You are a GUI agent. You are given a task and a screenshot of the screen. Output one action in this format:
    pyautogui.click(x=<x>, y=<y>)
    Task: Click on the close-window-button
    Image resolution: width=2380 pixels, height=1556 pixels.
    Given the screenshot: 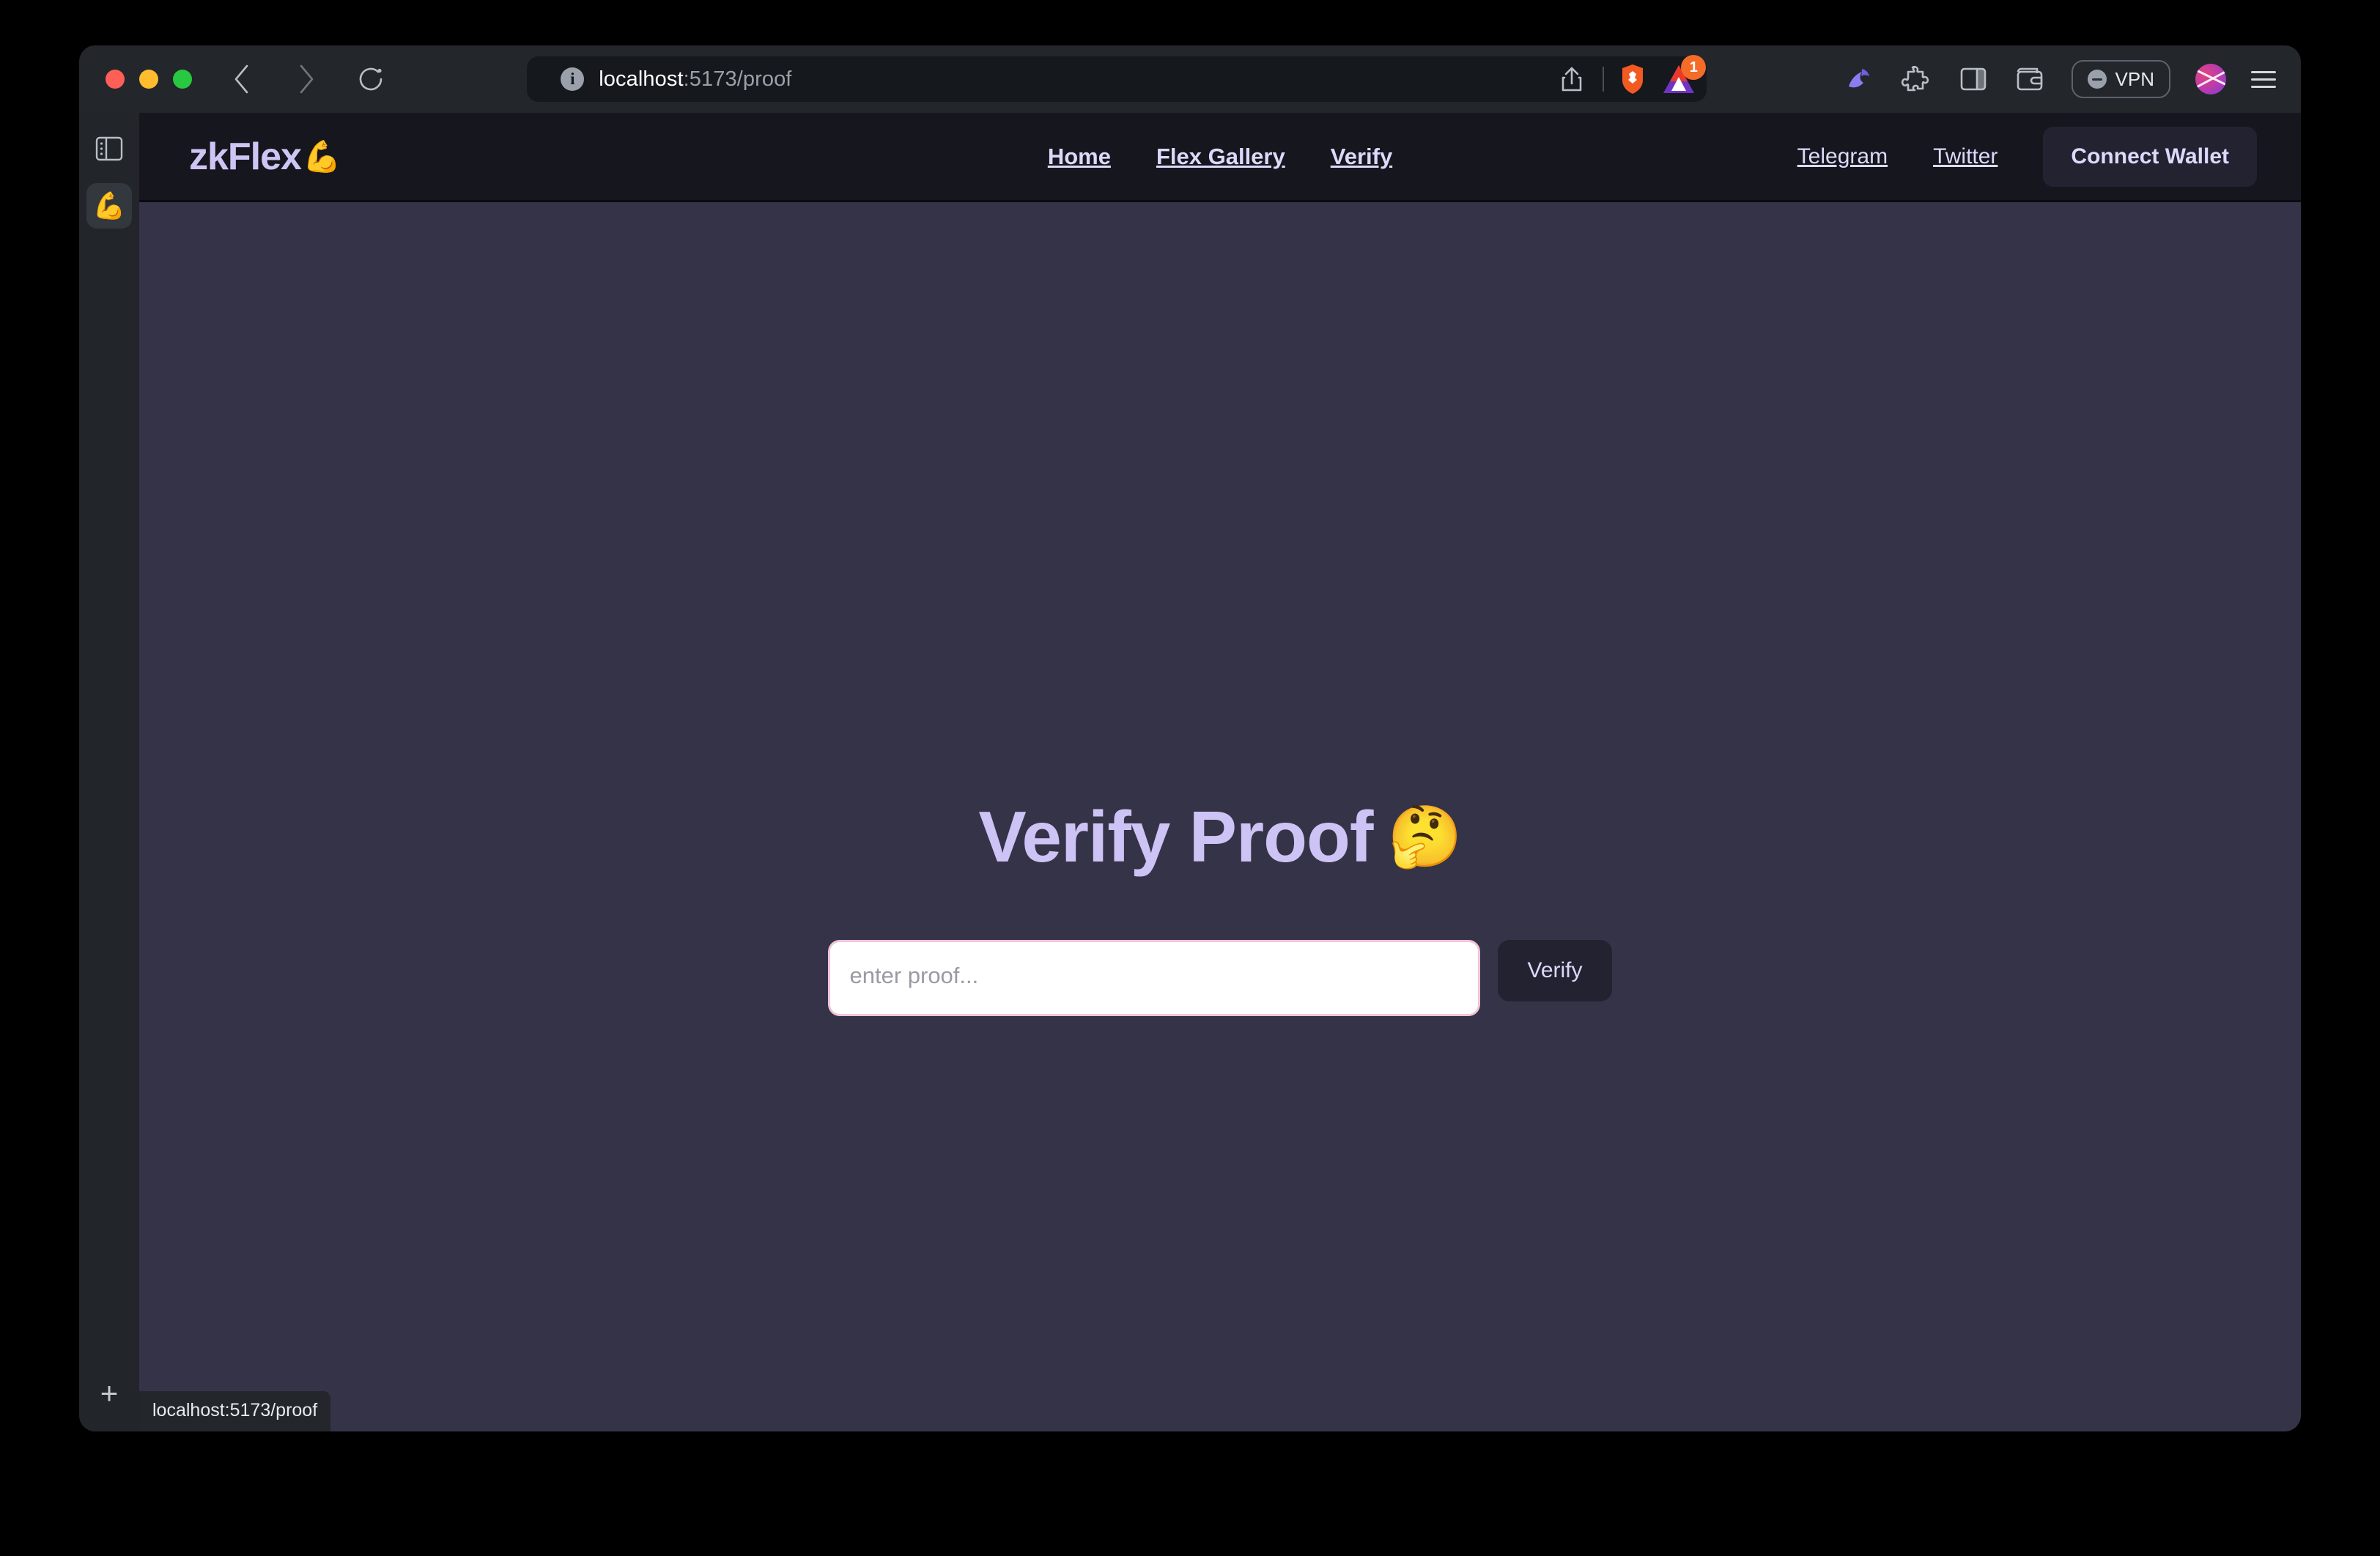 What is the action you would take?
    pyautogui.click(x=115, y=79)
    